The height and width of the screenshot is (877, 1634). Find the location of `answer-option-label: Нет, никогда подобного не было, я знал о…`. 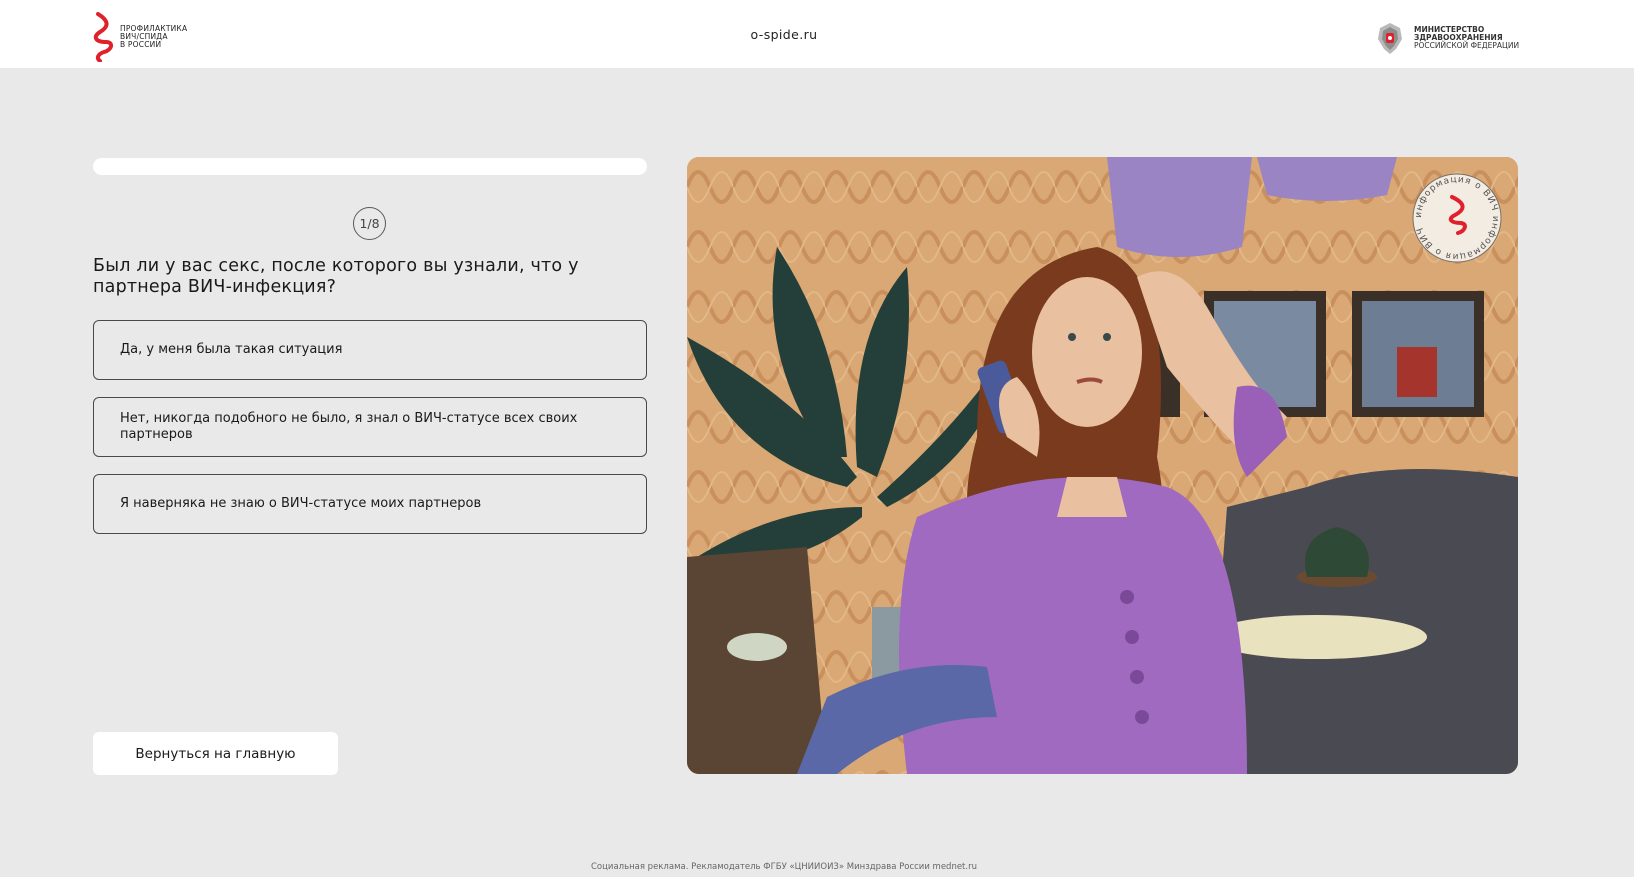

answer-option-label: Нет, никогда подобного не было, я знал о… is located at coordinates (349, 426).